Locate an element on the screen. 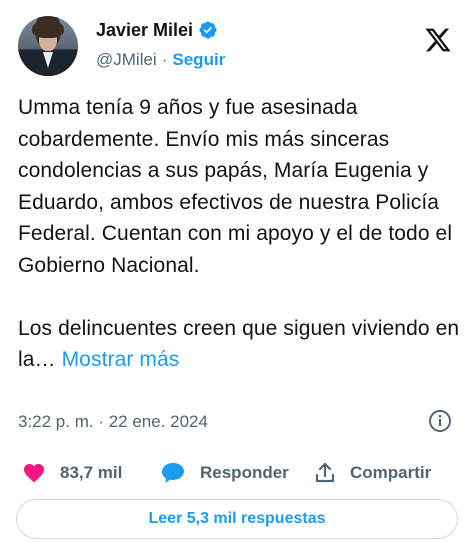  like-button: 83,7 mil is located at coordinates (72, 473).